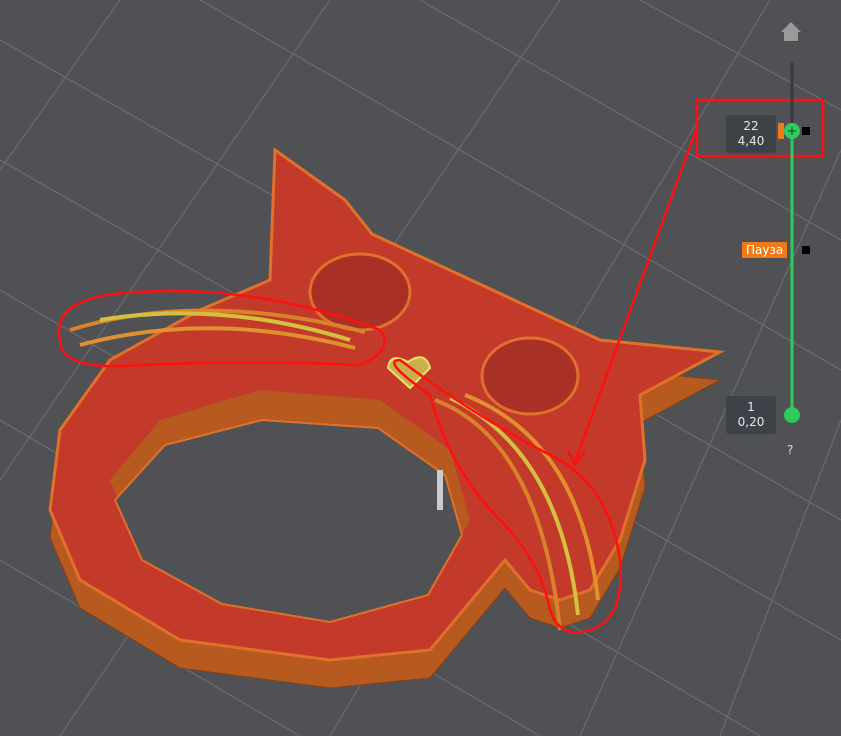 The height and width of the screenshot is (736, 841). I want to click on lower-layer-number: 1, so click(751, 407).